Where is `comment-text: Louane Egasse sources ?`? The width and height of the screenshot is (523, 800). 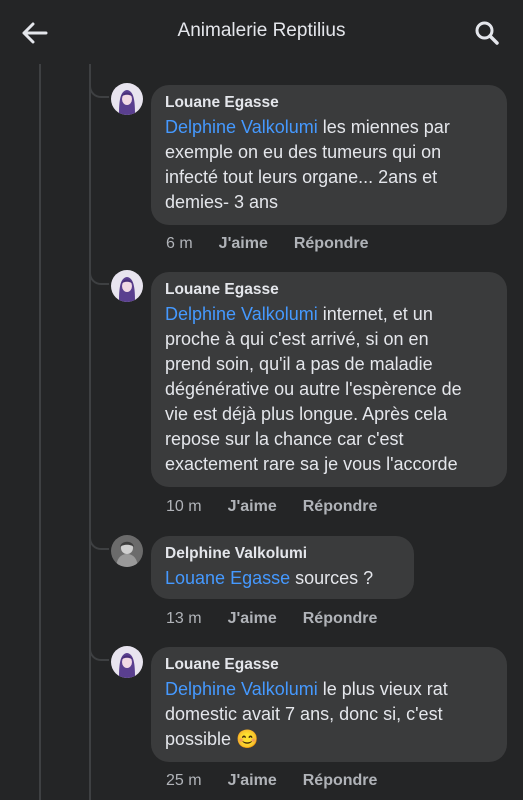
comment-text: Louane Egasse sources ? is located at coordinates (282, 578).